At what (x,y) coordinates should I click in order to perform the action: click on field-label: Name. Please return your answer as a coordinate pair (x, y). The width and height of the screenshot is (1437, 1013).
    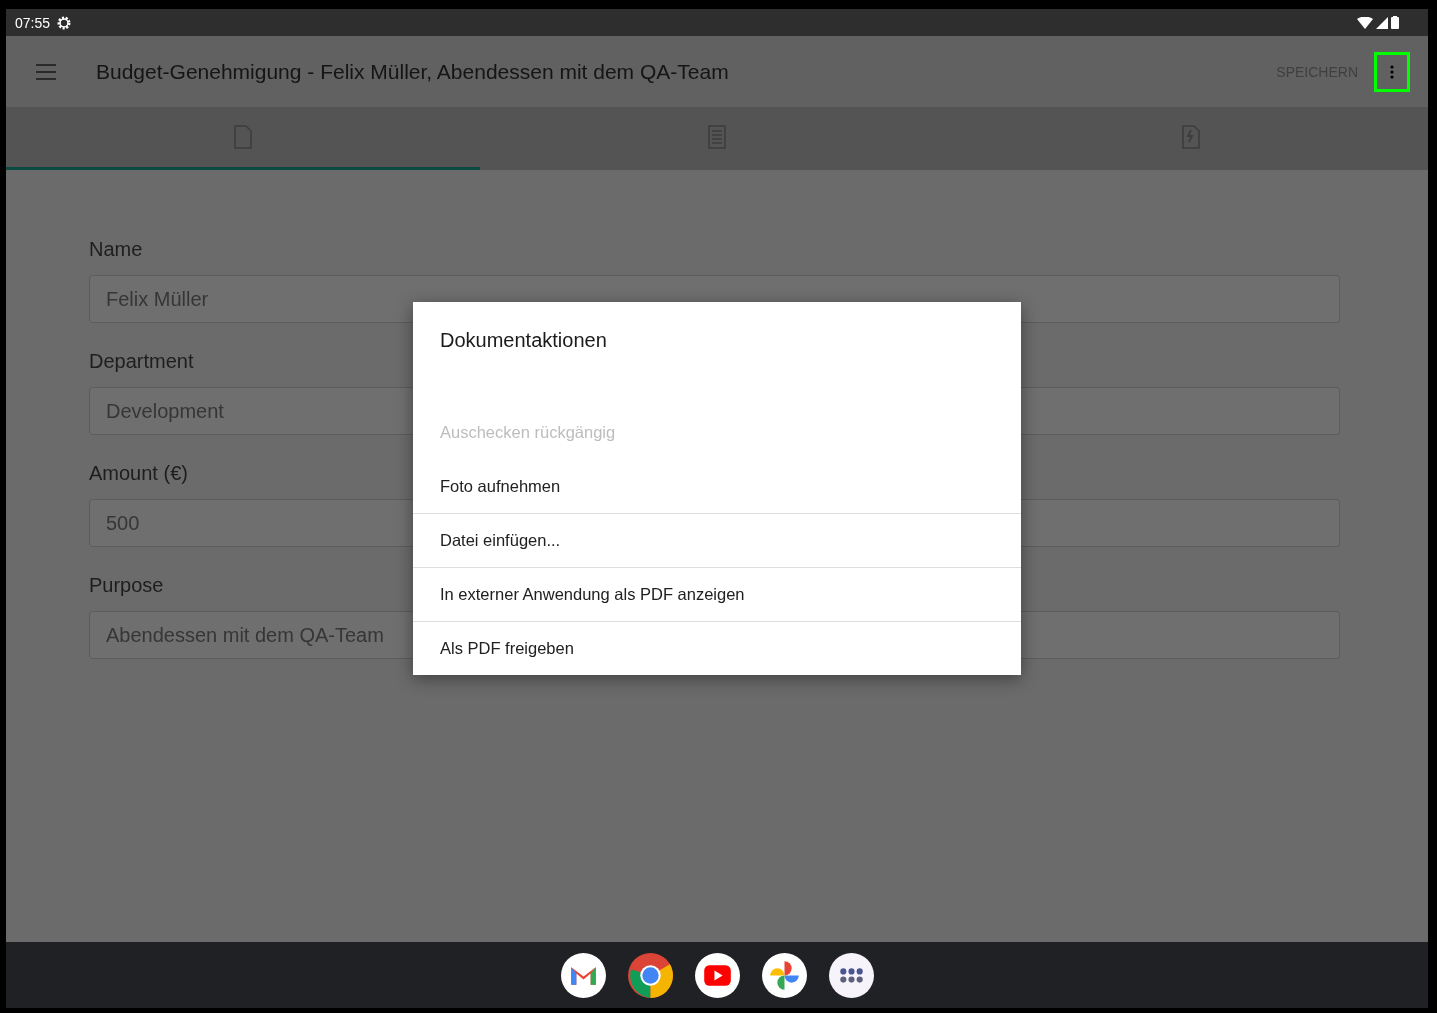
    Looking at the image, I should click on (116, 249).